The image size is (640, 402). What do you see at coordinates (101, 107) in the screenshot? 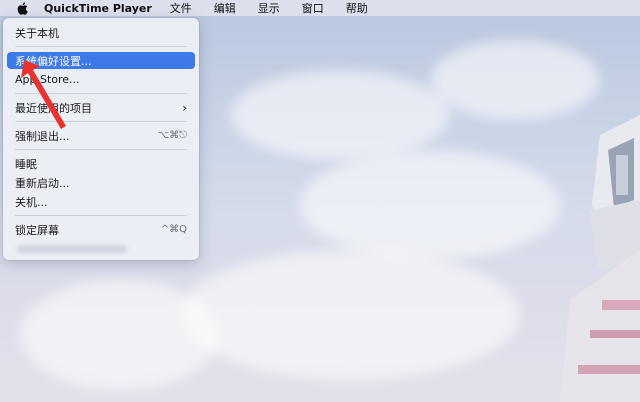
I see `menu-item-recent-items: 最近使用的项目 ›` at bounding box center [101, 107].